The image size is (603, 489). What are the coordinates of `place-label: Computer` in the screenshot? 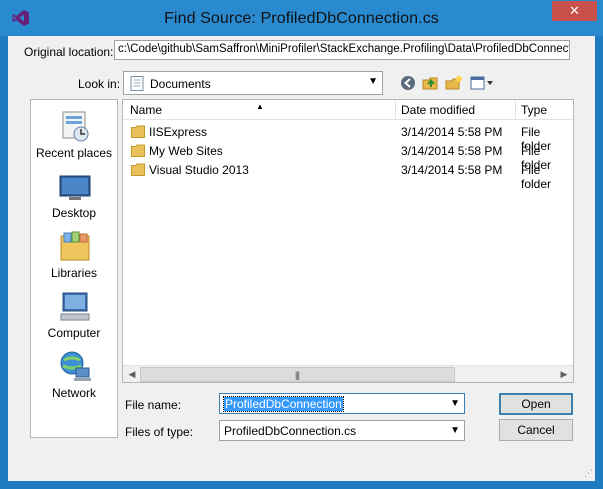 It's located at (74, 333).